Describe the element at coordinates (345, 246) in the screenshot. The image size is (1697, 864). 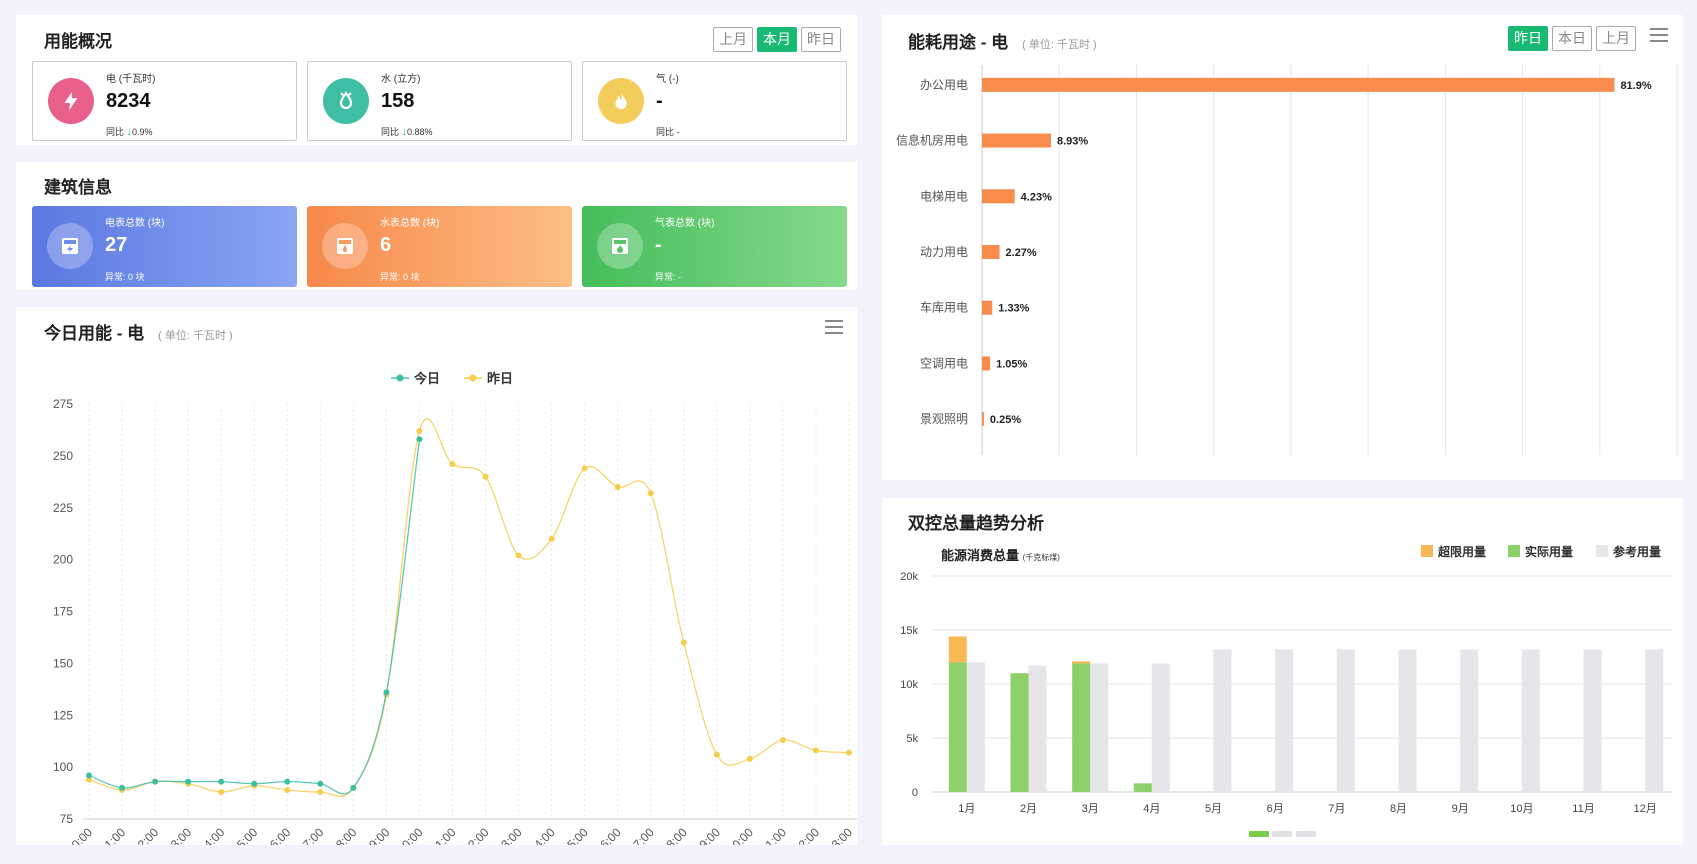
I see `water-meter-icon` at that location.